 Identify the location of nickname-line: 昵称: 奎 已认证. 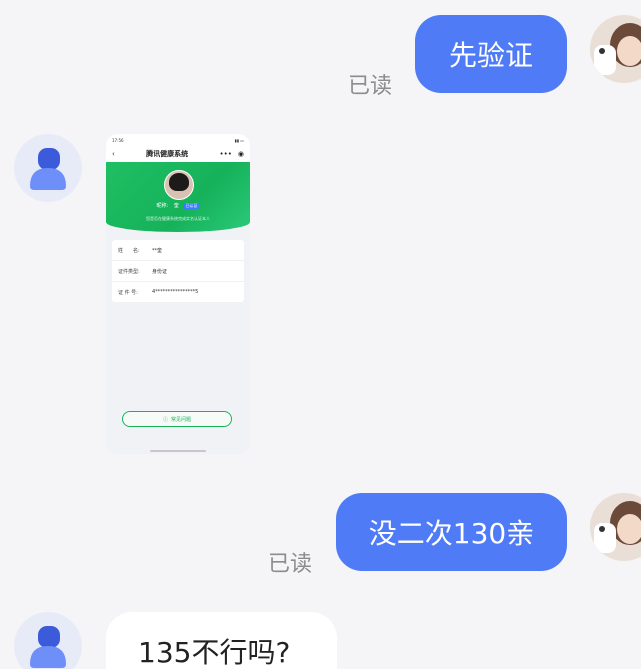
(178, 205).